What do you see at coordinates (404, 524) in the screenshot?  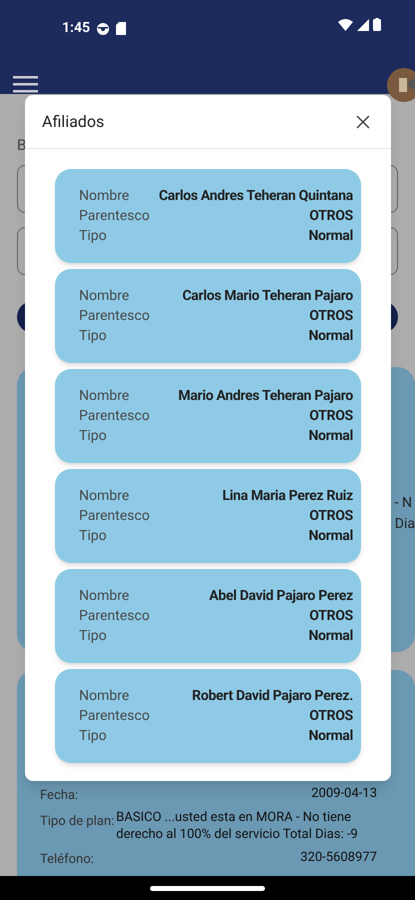 I see `card-text: Dia` at bounding box center [404, 524].